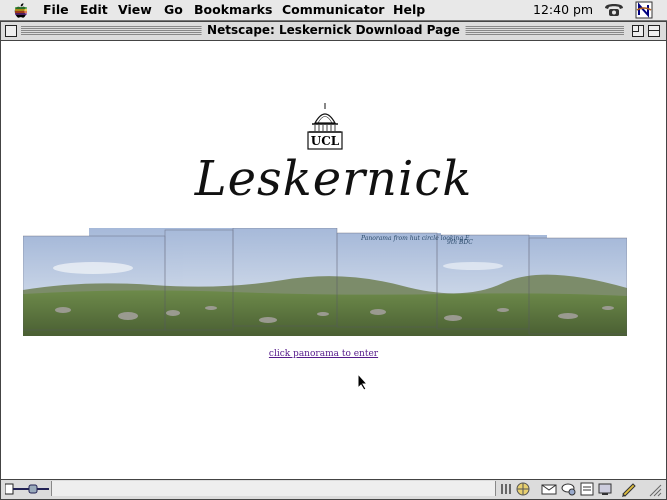 The height and width of the screenshot is (500, 667). I want to click on window-titlebar: Netscape: Leskernick Download Page, so click(333, 31).